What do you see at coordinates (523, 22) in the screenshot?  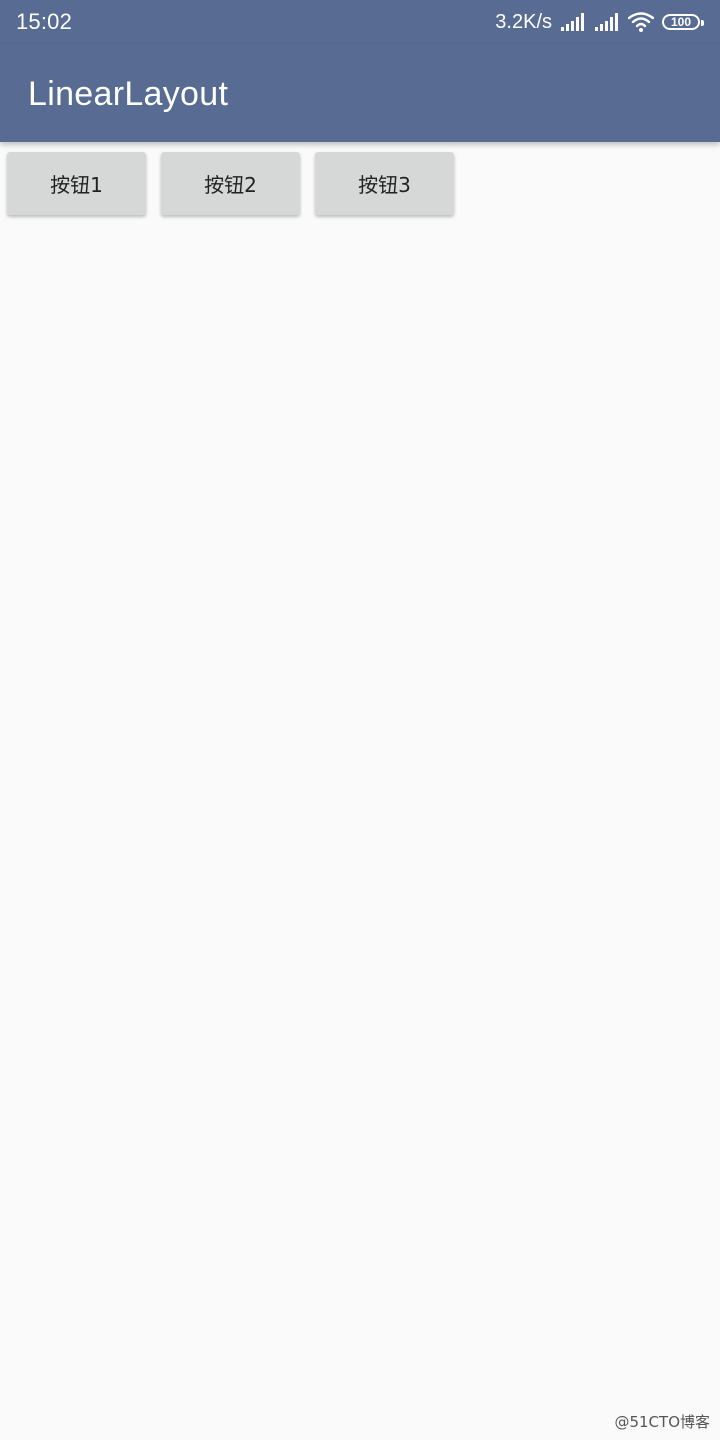 I see `network-speed: 3.2K/s` at bounding box center [523, 22].